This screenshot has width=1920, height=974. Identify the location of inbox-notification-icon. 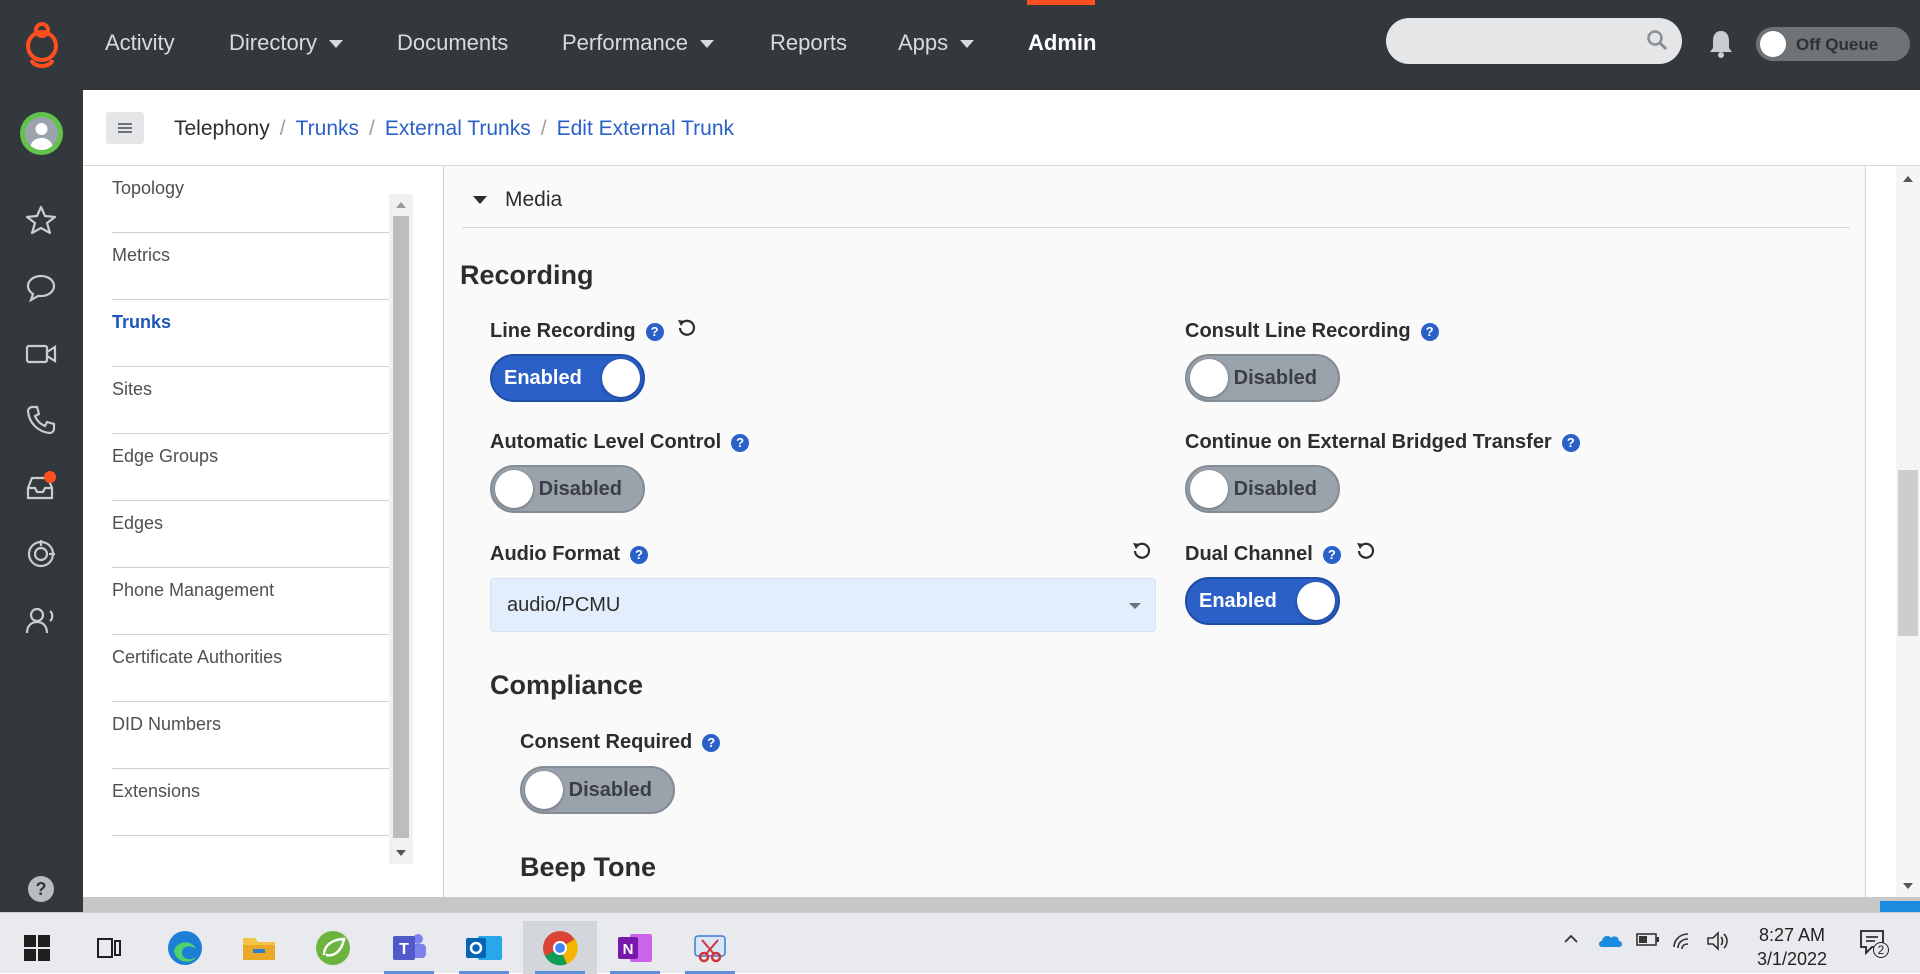
(41, 487).